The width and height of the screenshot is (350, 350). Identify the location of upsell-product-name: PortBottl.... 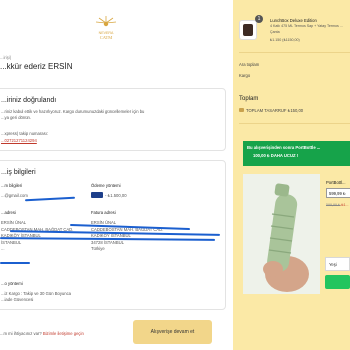
(336, 182).